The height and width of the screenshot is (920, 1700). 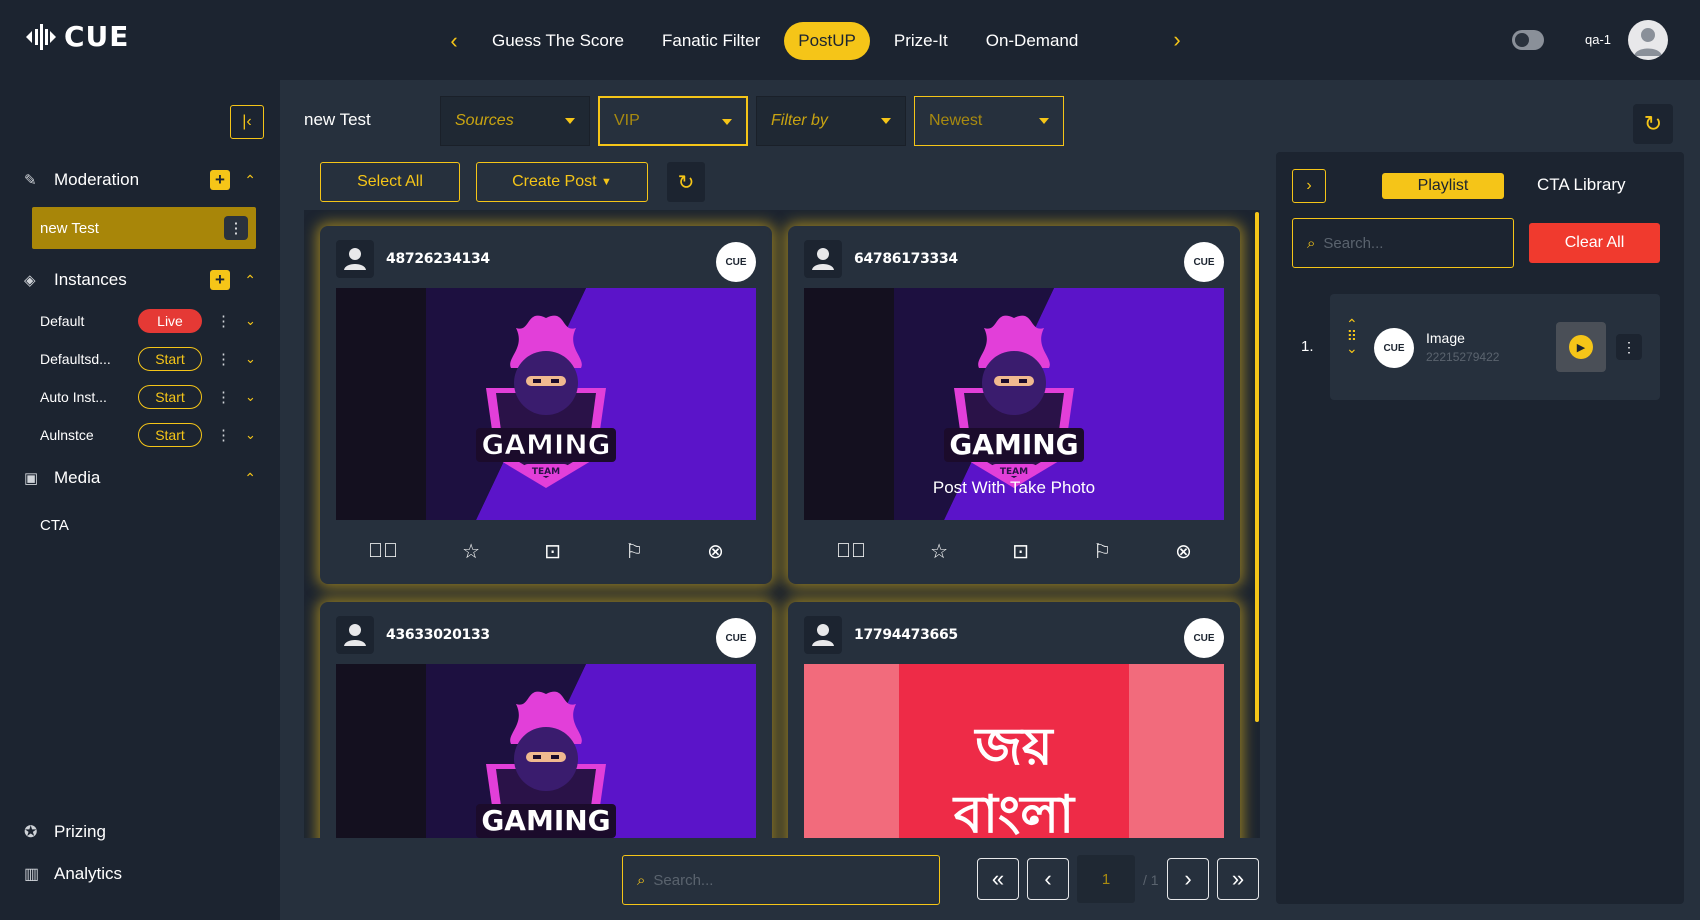 What do you see at coordinates (558, 41) in the screenshot?
I see `nav-item-guess-the-score: Guess The Score` at bounding box center [558, 41].